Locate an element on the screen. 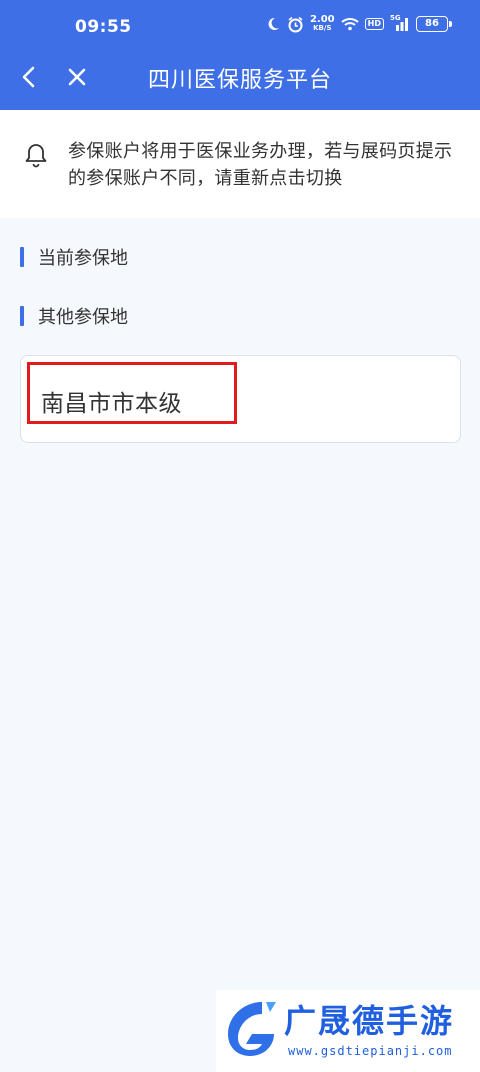 This screenshot has height=1072, width=480. section-other-locations: 其他参保地 is located at coordinates (74, 316).